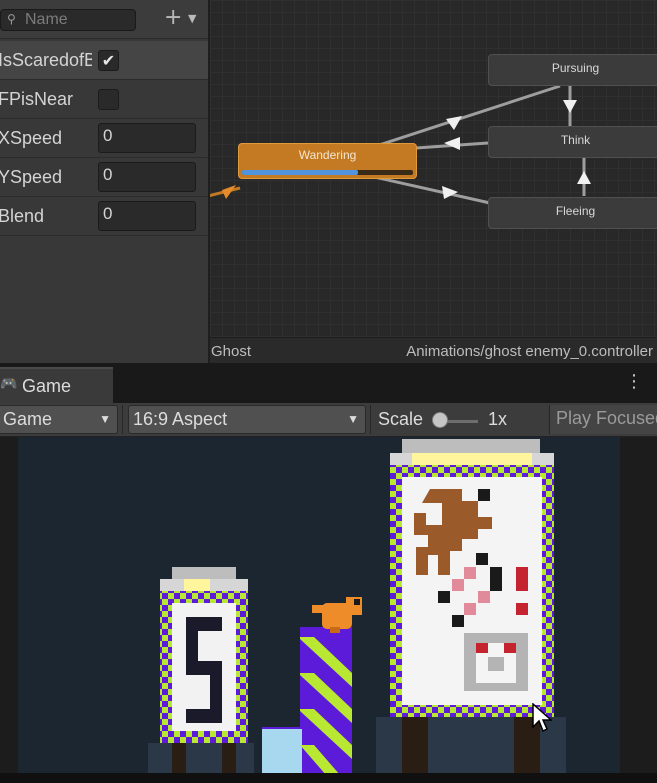  Describe the element at coordinates (327, 155) in the screenshot. I see `state-label: Wandering` at that location.